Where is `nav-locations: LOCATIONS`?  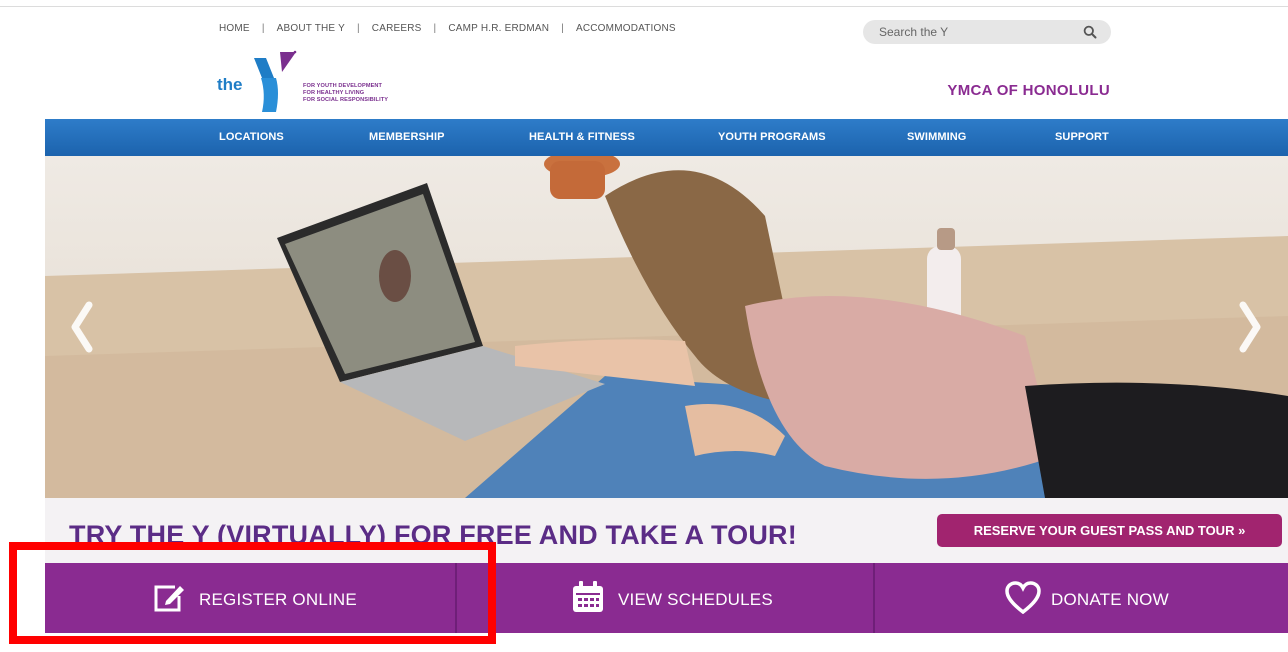
nav-locations: LOCATIONS is located at coordinates (251, 137).